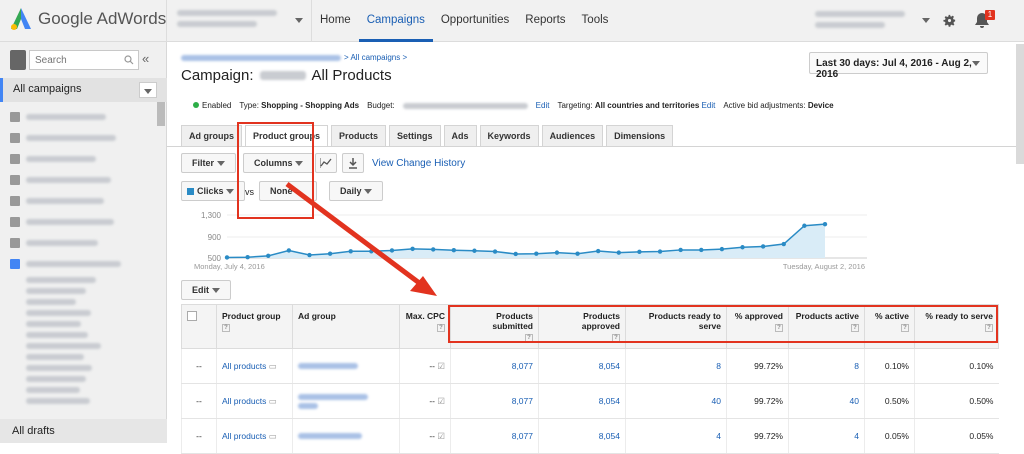  I want to click on all-campaigns-item: All campaigns, so click(83, 90).